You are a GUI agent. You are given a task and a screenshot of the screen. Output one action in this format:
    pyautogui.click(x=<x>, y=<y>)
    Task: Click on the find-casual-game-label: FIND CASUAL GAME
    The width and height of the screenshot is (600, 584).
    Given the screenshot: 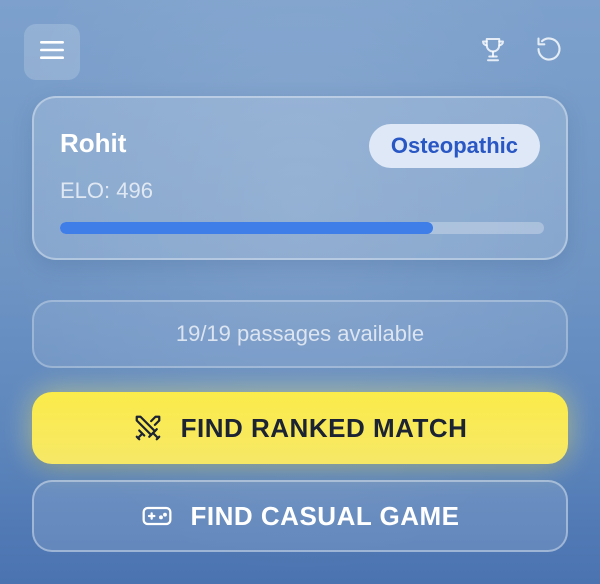 What is the action you would take?
    pyautogui.click(x=325, y=515)
    